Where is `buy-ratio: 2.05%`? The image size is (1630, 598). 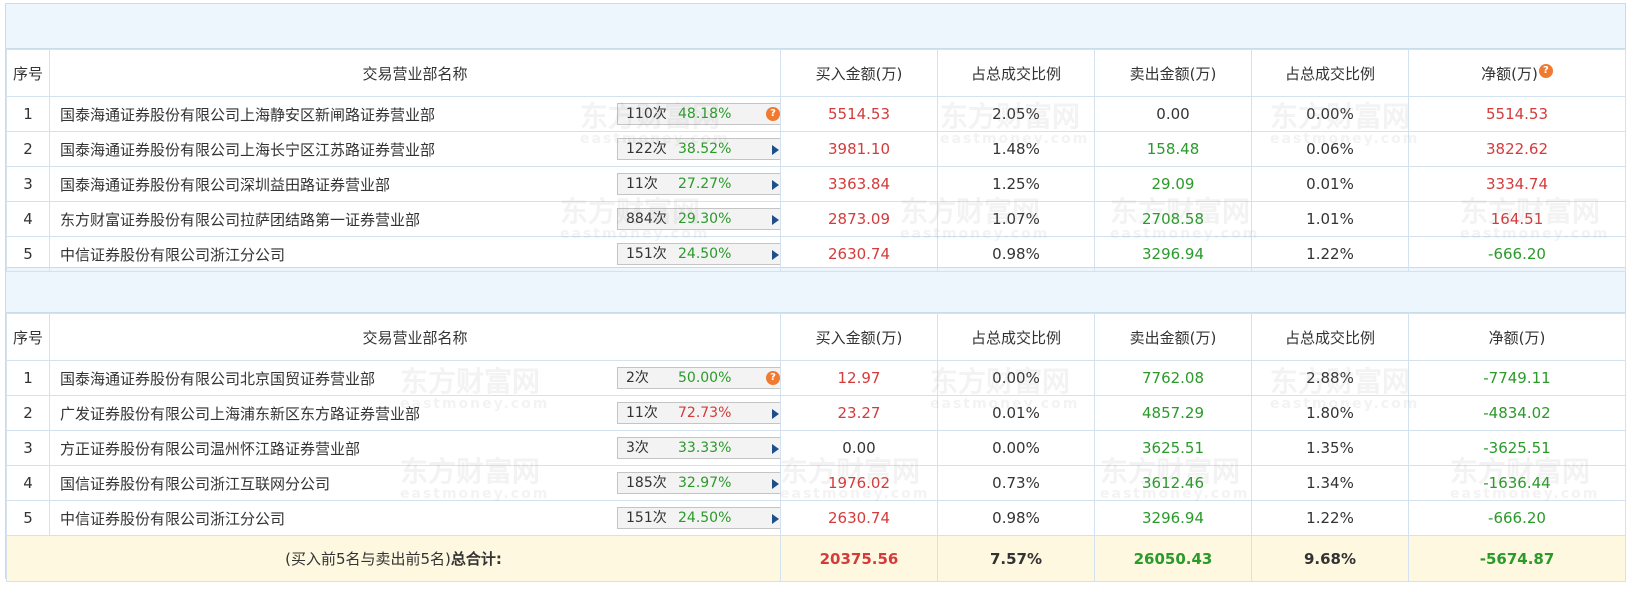 buy-ratio: 2.05% is located at coordinates (1016, 114).